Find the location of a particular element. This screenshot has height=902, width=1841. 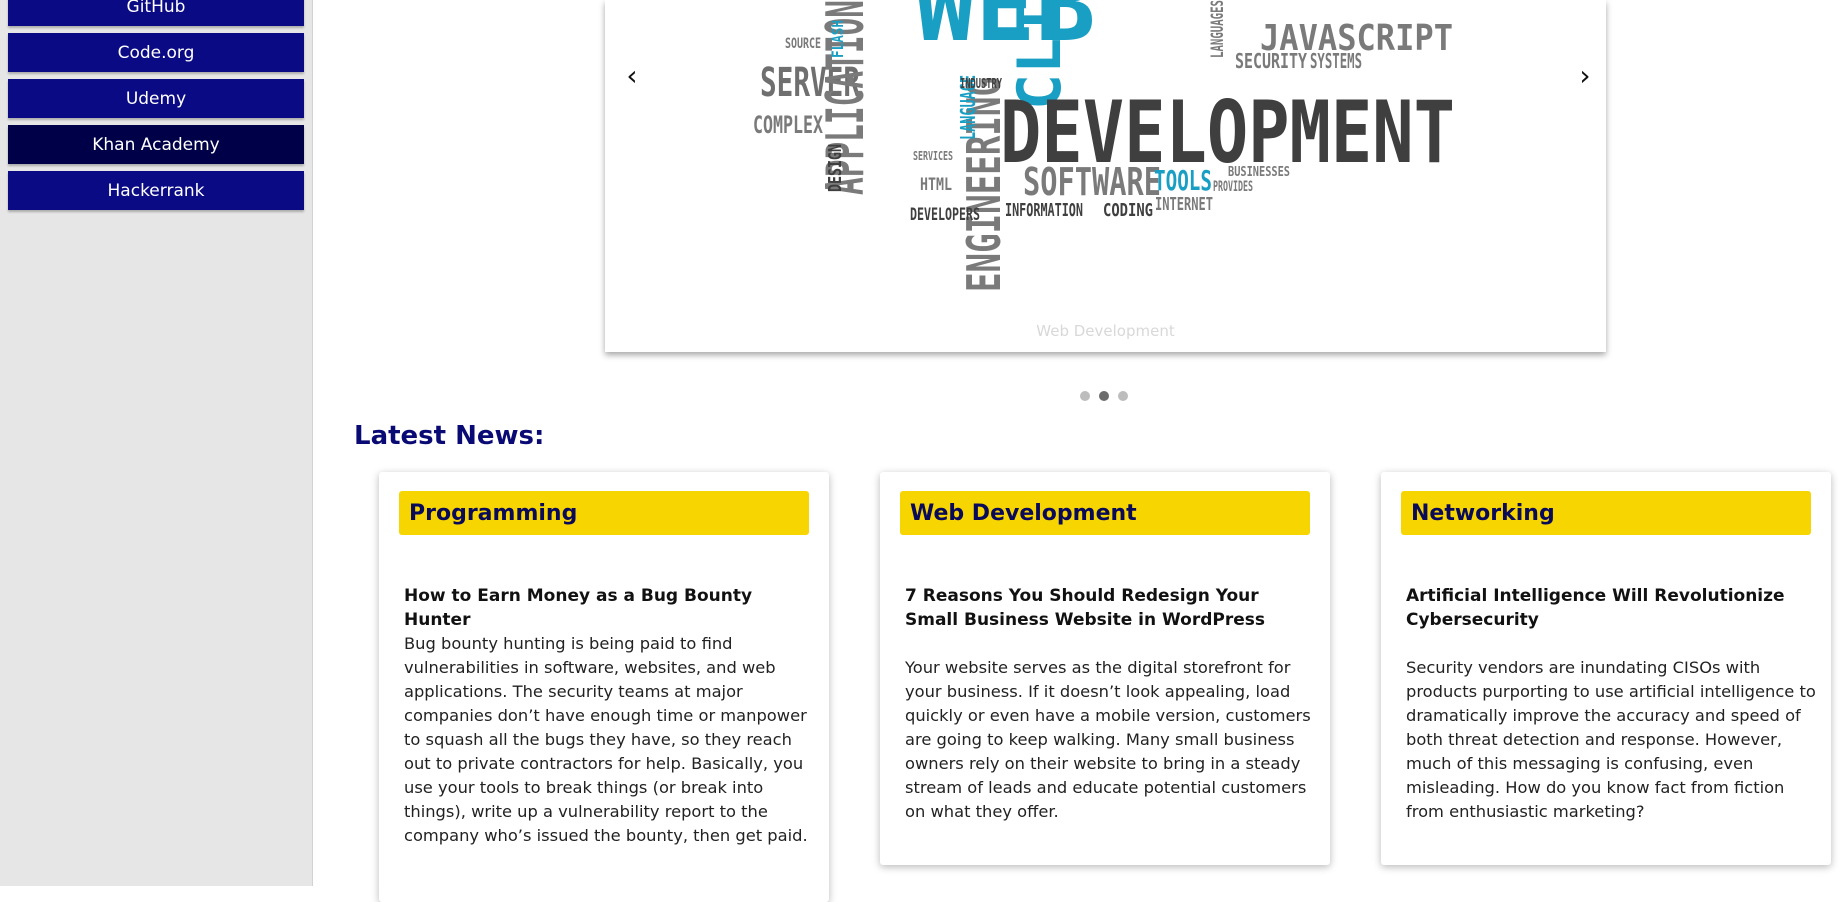

cloud-word-systems: SYSTEMS is located at coordinates (1336, 61).